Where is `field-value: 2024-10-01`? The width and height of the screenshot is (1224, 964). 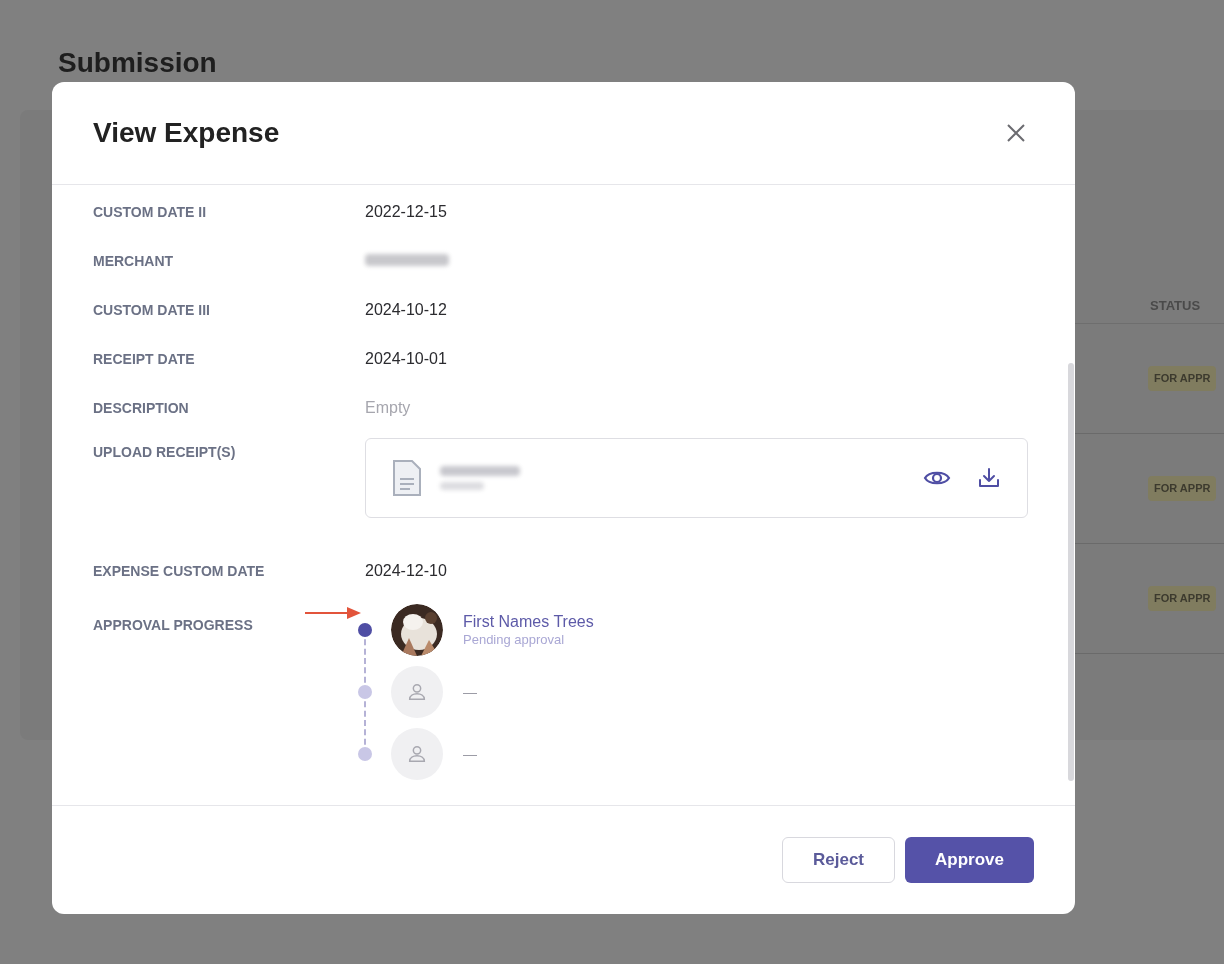 field-value: 2024-10-01 is located at coordinates (406, 358).